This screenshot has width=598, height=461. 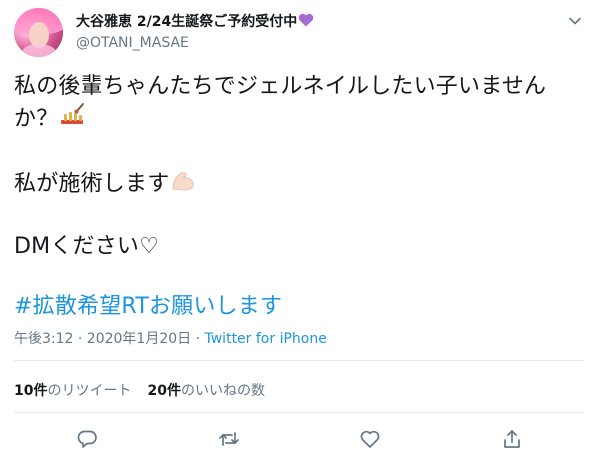 I want to click on heart-outline-icon, so click(x=370, y=439).